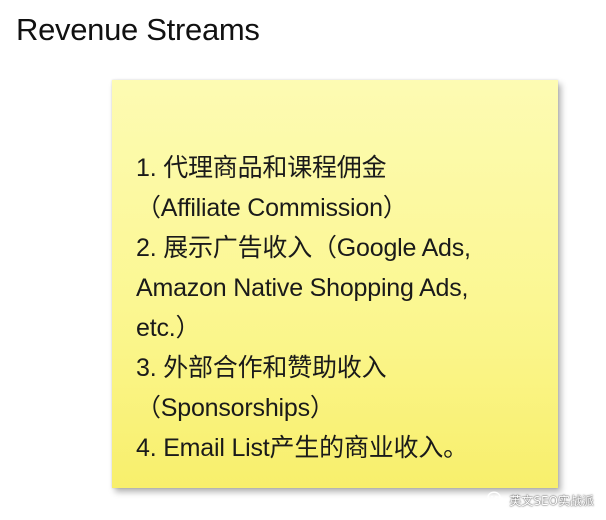 The image size is (606, 520). Describe the element at coordinates (272, 208) in the screenshot. I see `list-item: （Affiliate Commission）` at that location.